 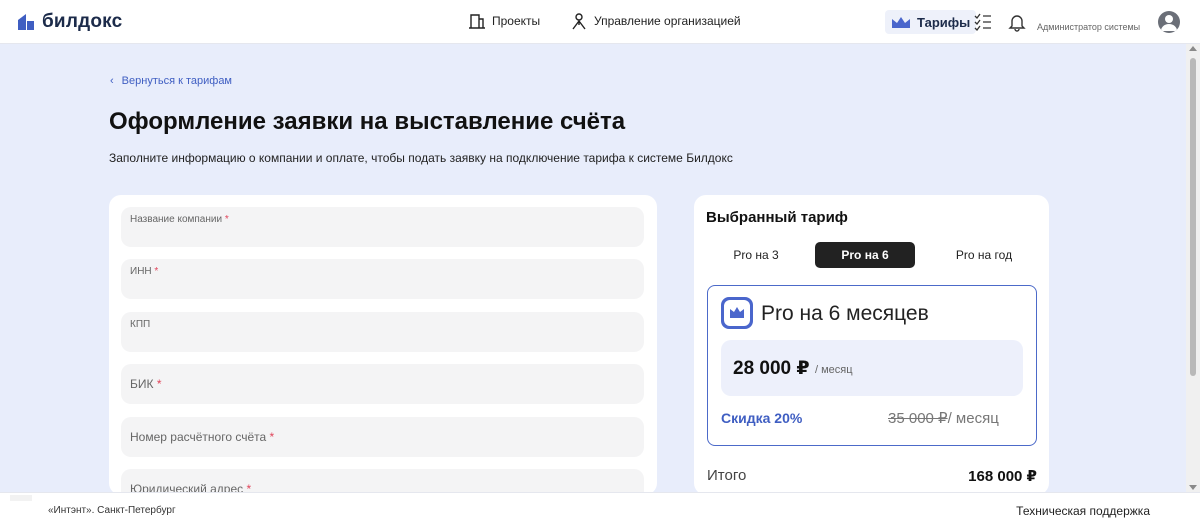 What do you see at coordinates (516, 21) in the screenshot?
I see `nav-projects-label: Проекты` at bounding box center [516, 21].